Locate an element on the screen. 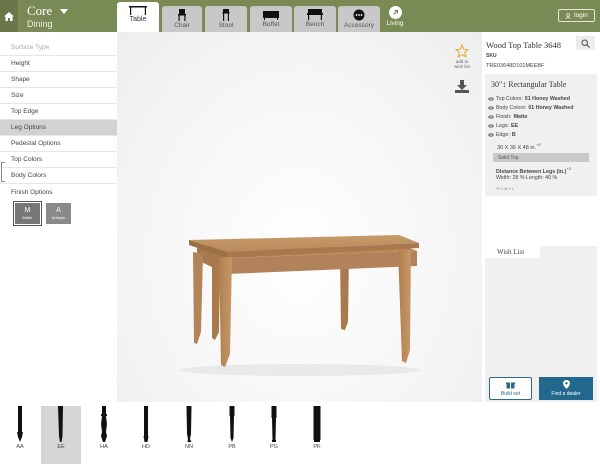  leg-code: HA is located at coordinates (104, 447).